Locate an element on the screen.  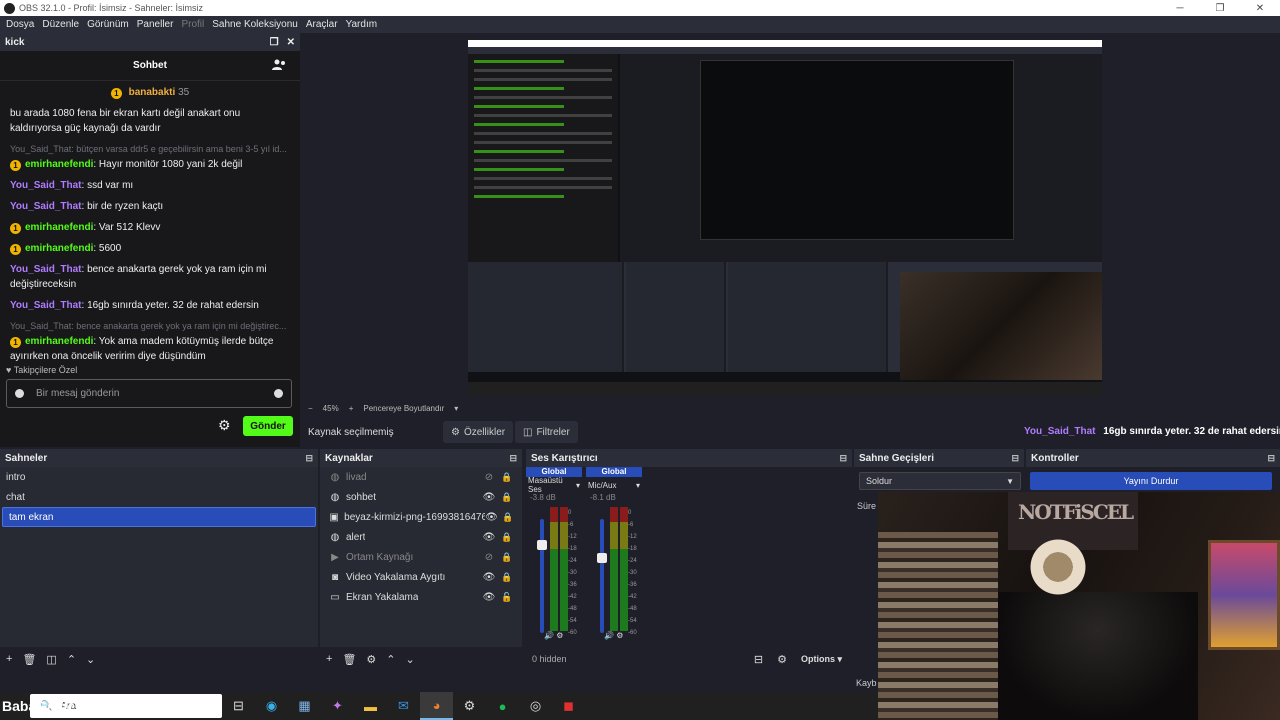
source-item: ◍ sohbet 👁 🔒 is located at coordinates (421, 497).